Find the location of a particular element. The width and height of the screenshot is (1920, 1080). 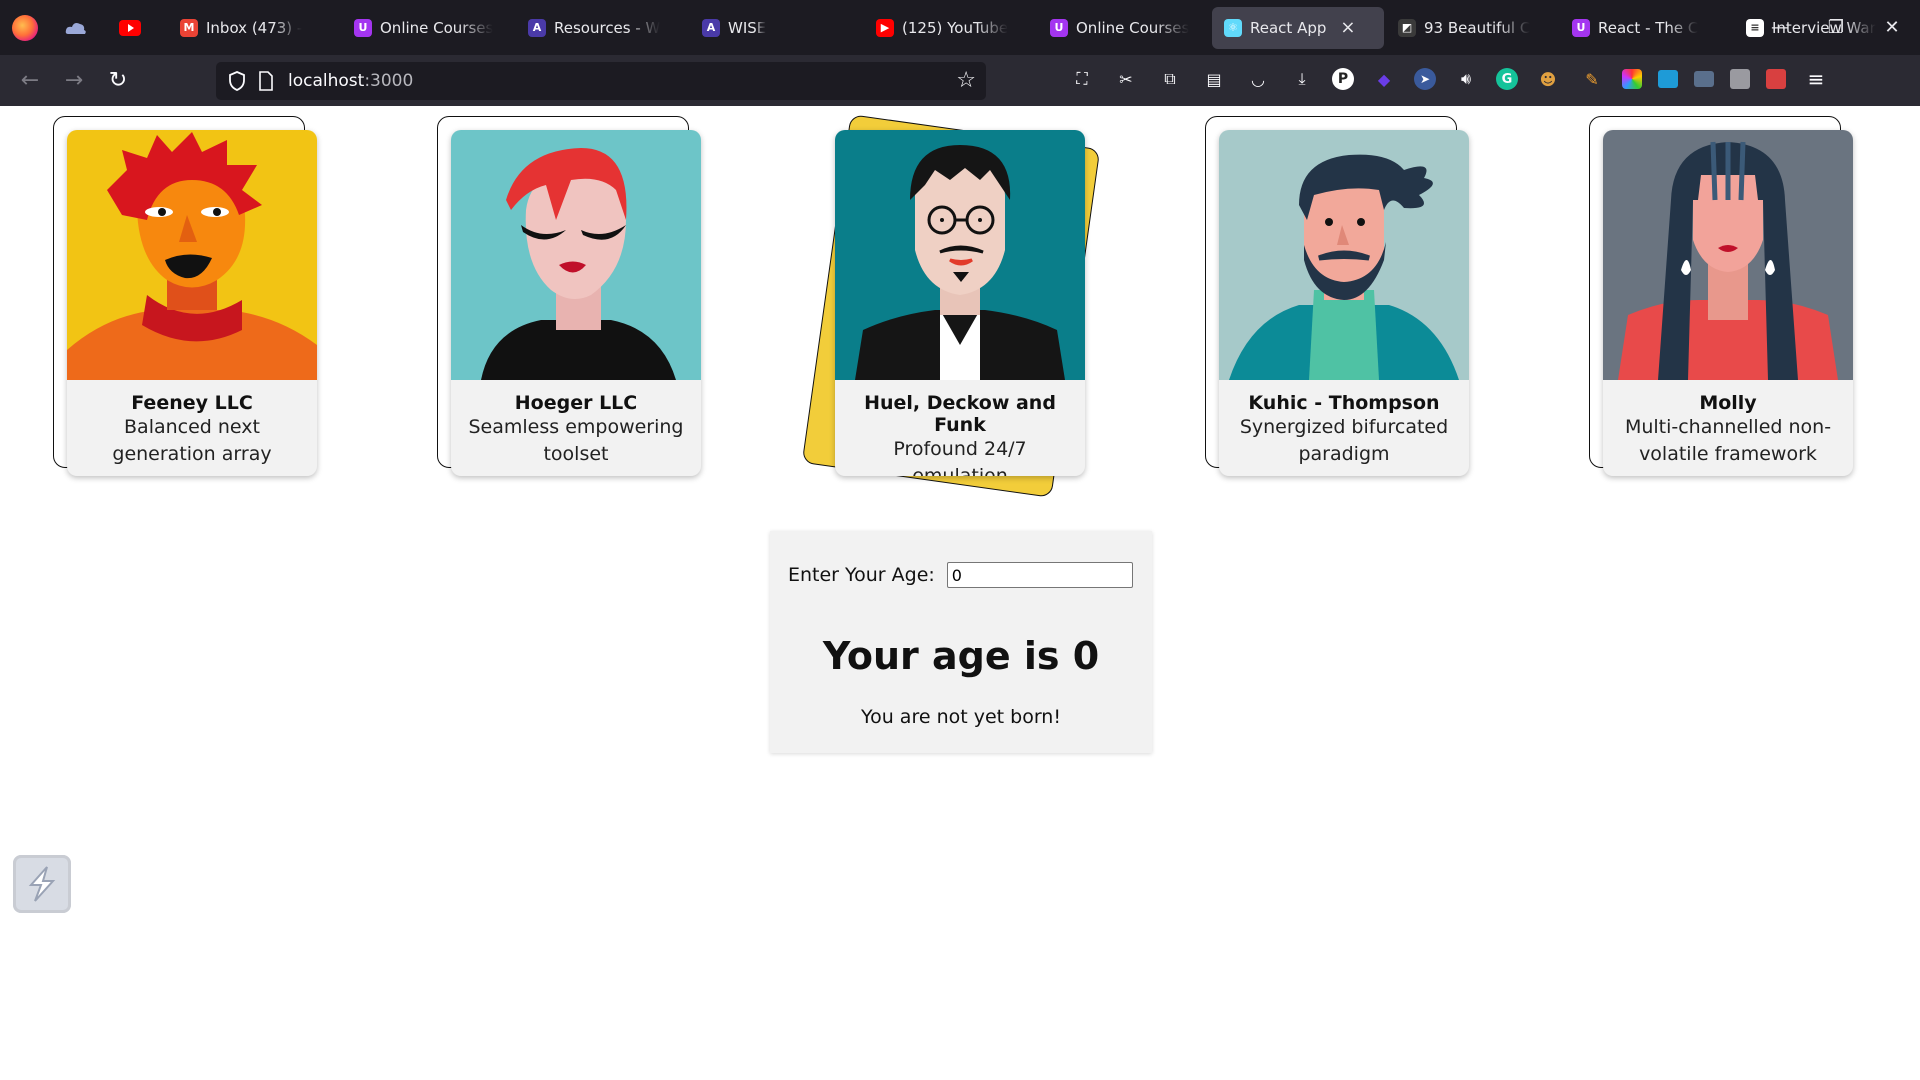

cloud-icon is located at coordinates (75, 28).